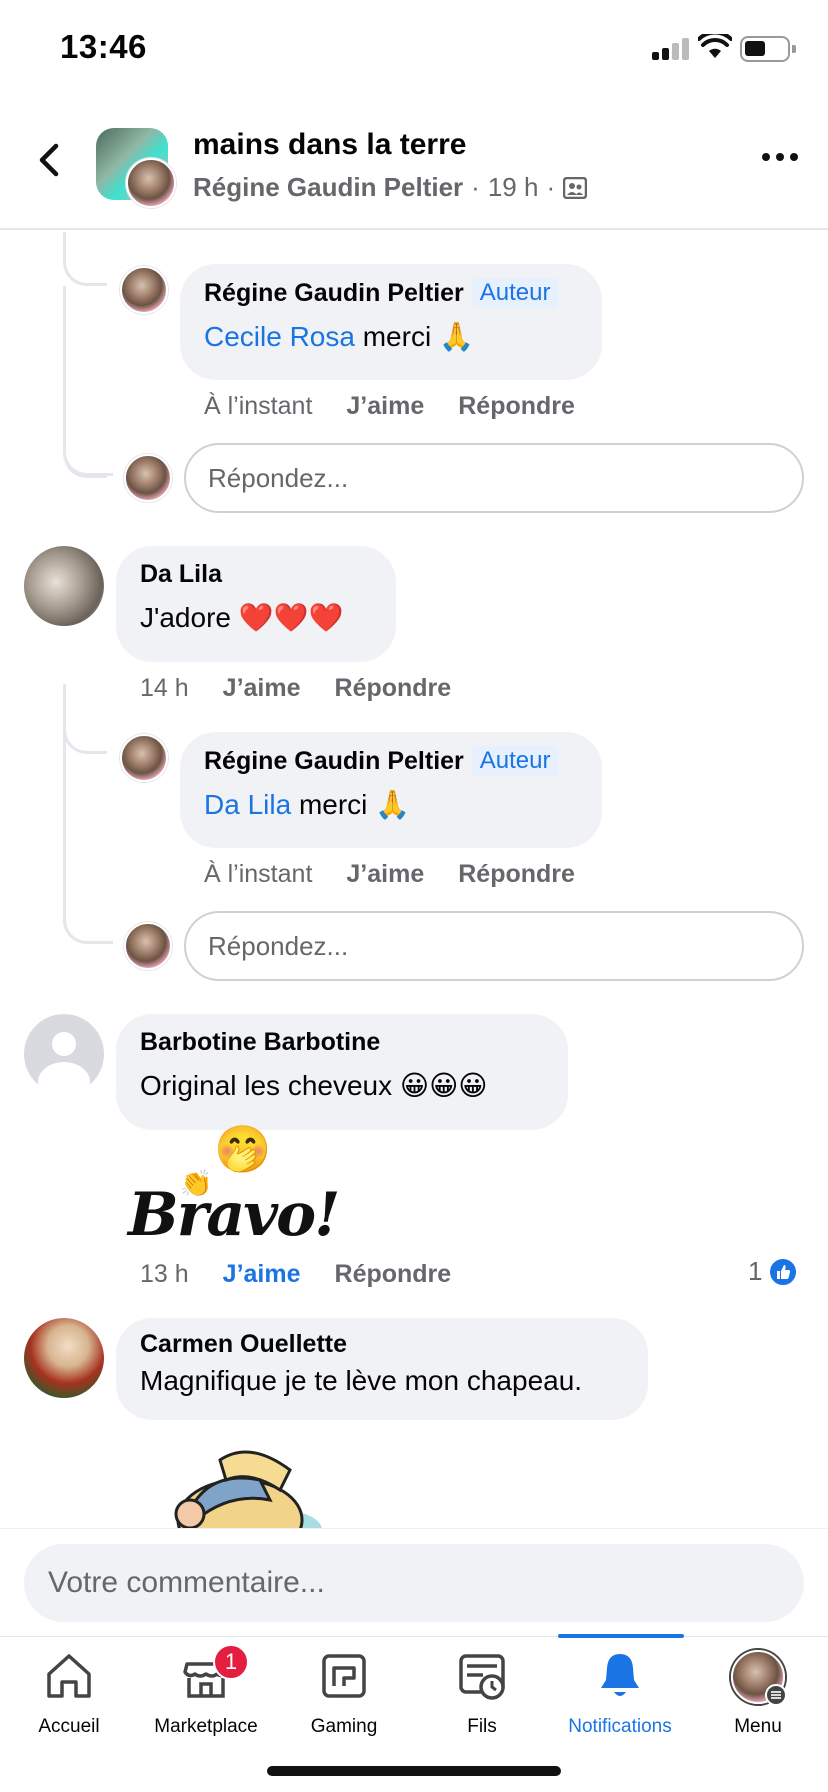  Describe the element at coordinates (164, 688) in the screenshot. I see `comment-time: 14 h` at that location.